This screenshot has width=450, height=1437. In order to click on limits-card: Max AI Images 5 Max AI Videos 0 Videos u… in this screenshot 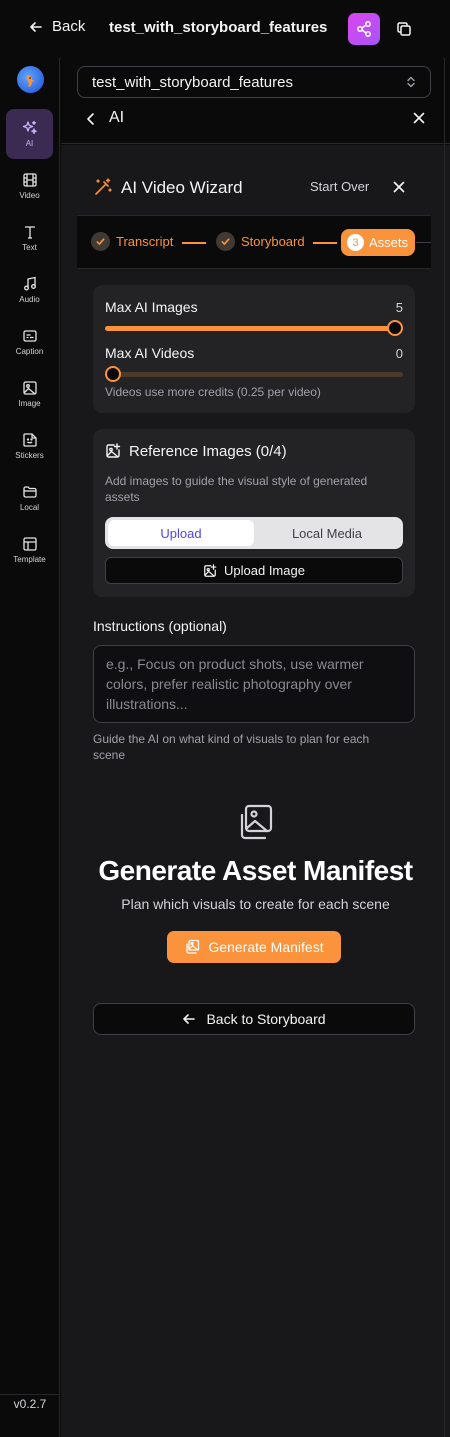, I will do `click(254, 349)`.